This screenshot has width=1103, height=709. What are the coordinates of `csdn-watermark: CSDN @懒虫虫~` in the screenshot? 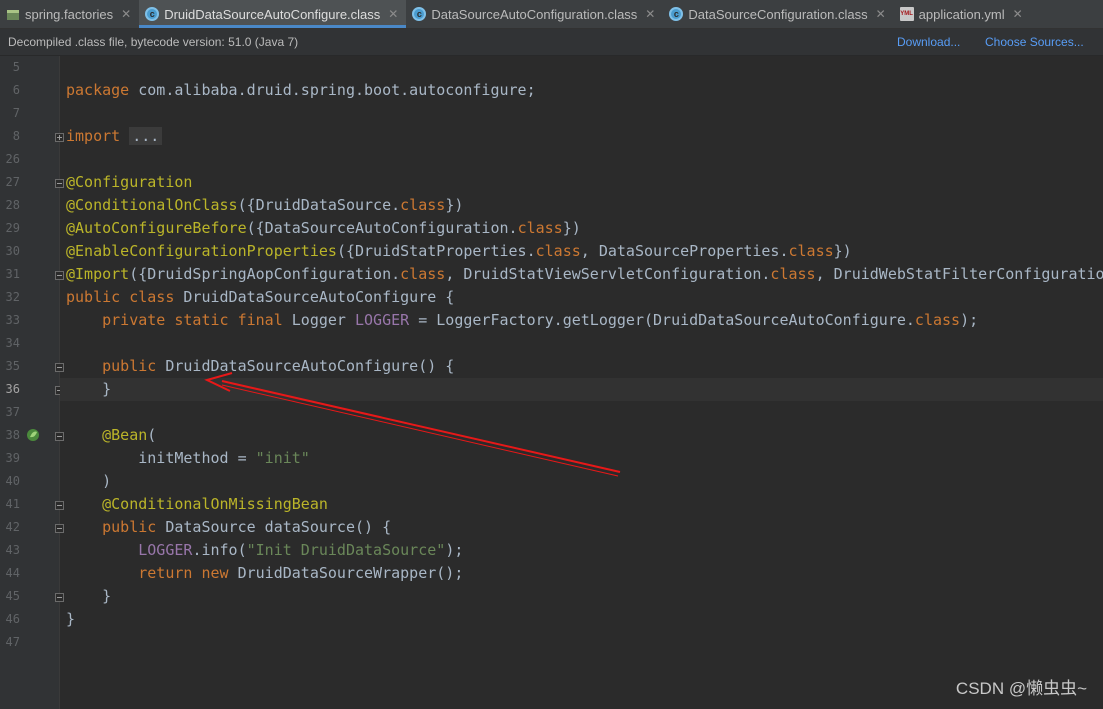 It's located at (1021, 688).